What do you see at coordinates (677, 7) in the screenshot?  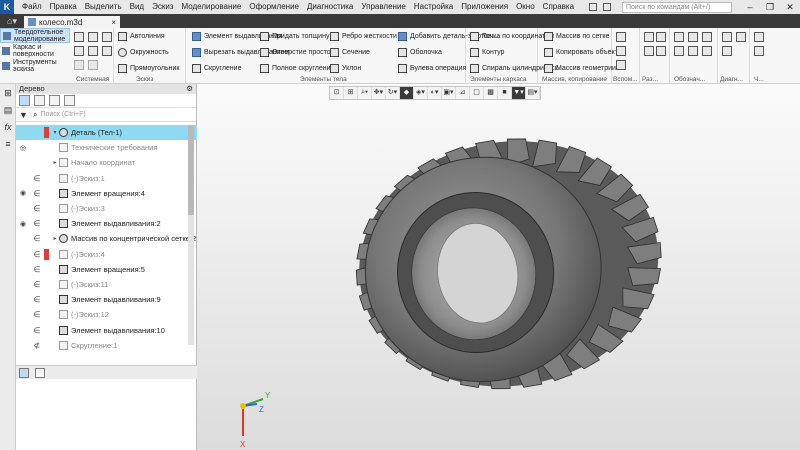 I see `command-search-input: Поиск по командам (Alt+/)` at bounding box center [677, 7].